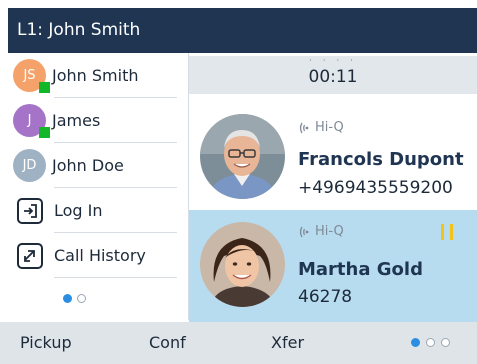 The height and width of the screenshot is (364, 477). What do you see at coordinates (325, 297) in the screenshot?
I see `caller-number: 46278` at bounding box center [325, 297].